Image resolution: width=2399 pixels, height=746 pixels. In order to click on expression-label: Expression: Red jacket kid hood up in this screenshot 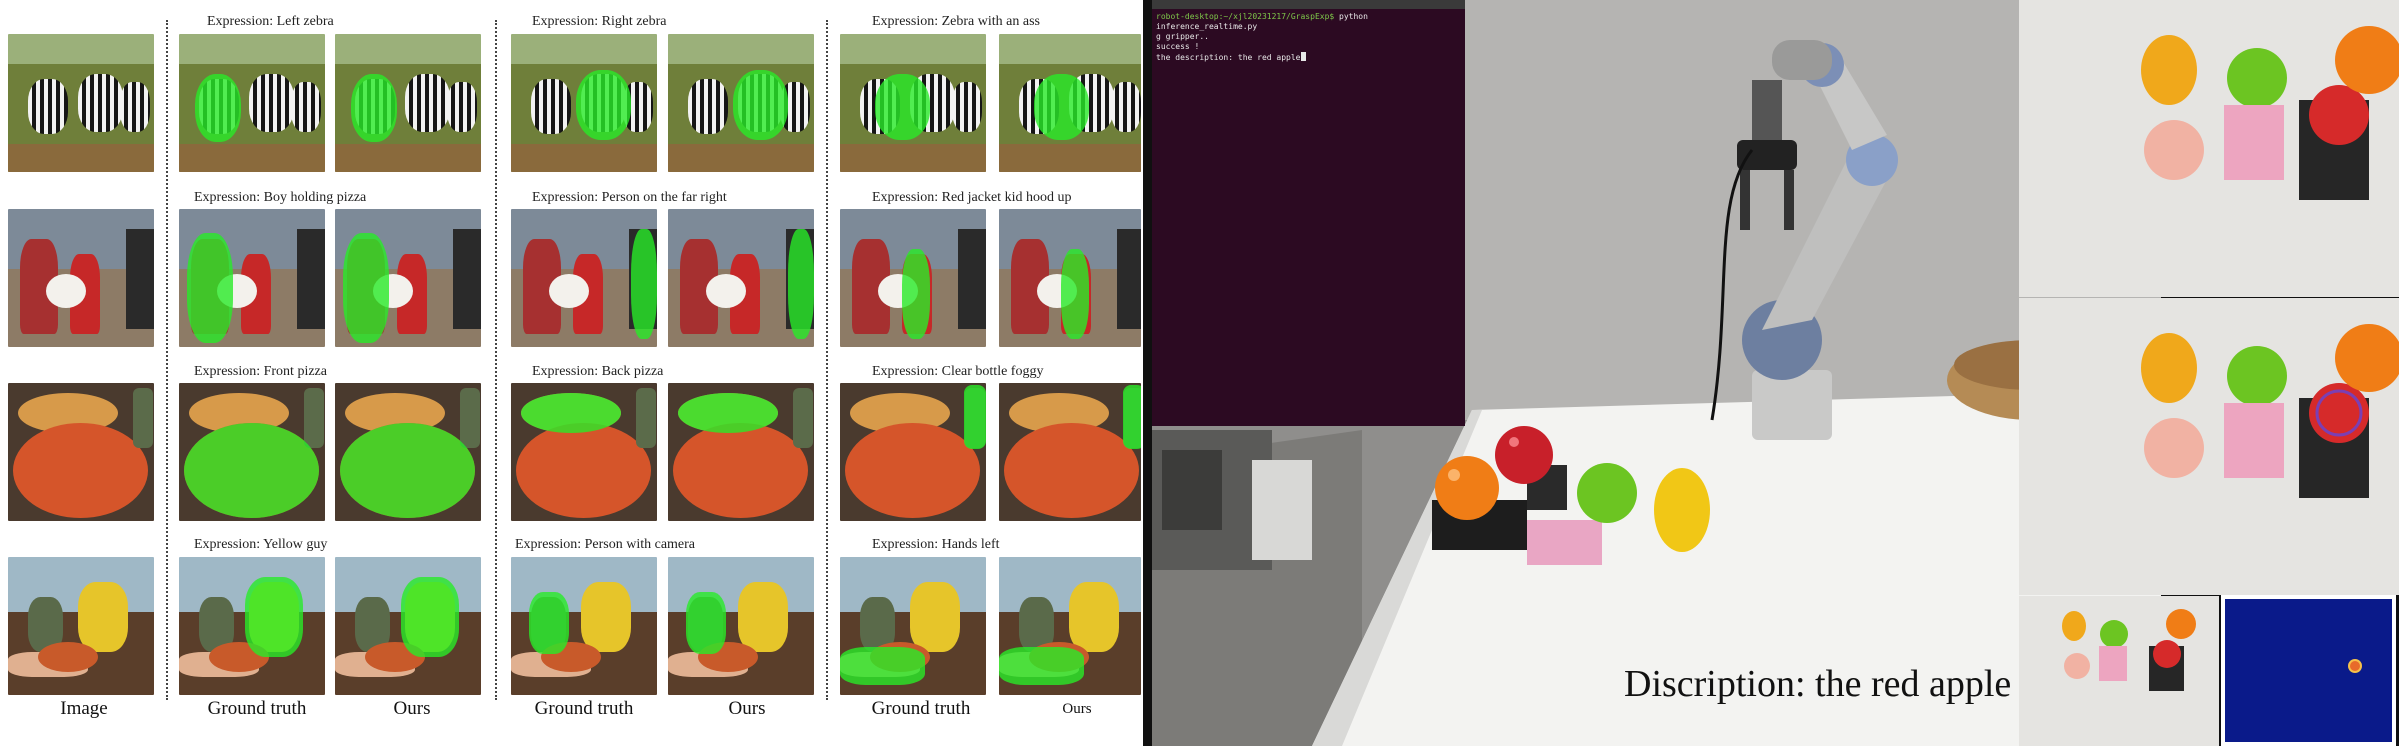, I will do `click(972, 197)`.